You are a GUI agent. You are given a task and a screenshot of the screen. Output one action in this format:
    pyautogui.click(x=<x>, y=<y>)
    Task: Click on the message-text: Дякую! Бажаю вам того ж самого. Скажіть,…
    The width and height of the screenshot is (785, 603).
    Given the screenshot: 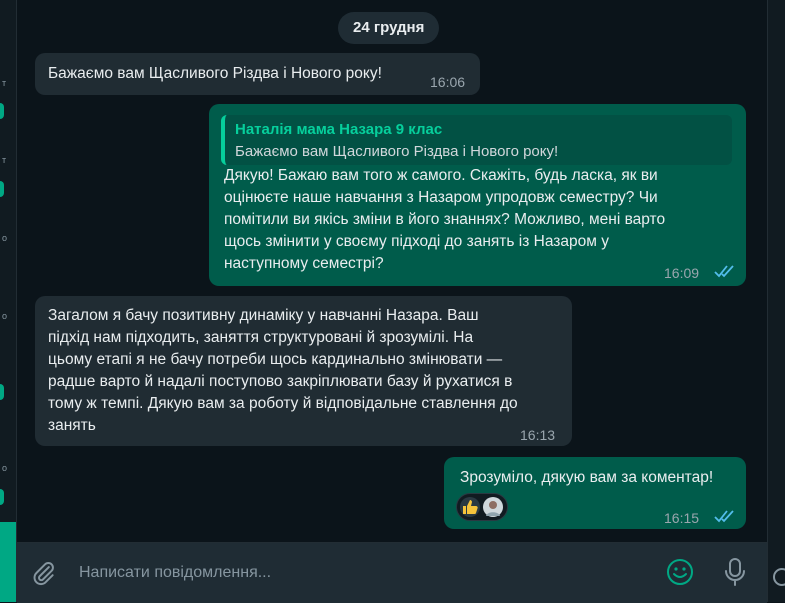 What is the action you would take?
    pyautogui.click(x=445, y=219)
    